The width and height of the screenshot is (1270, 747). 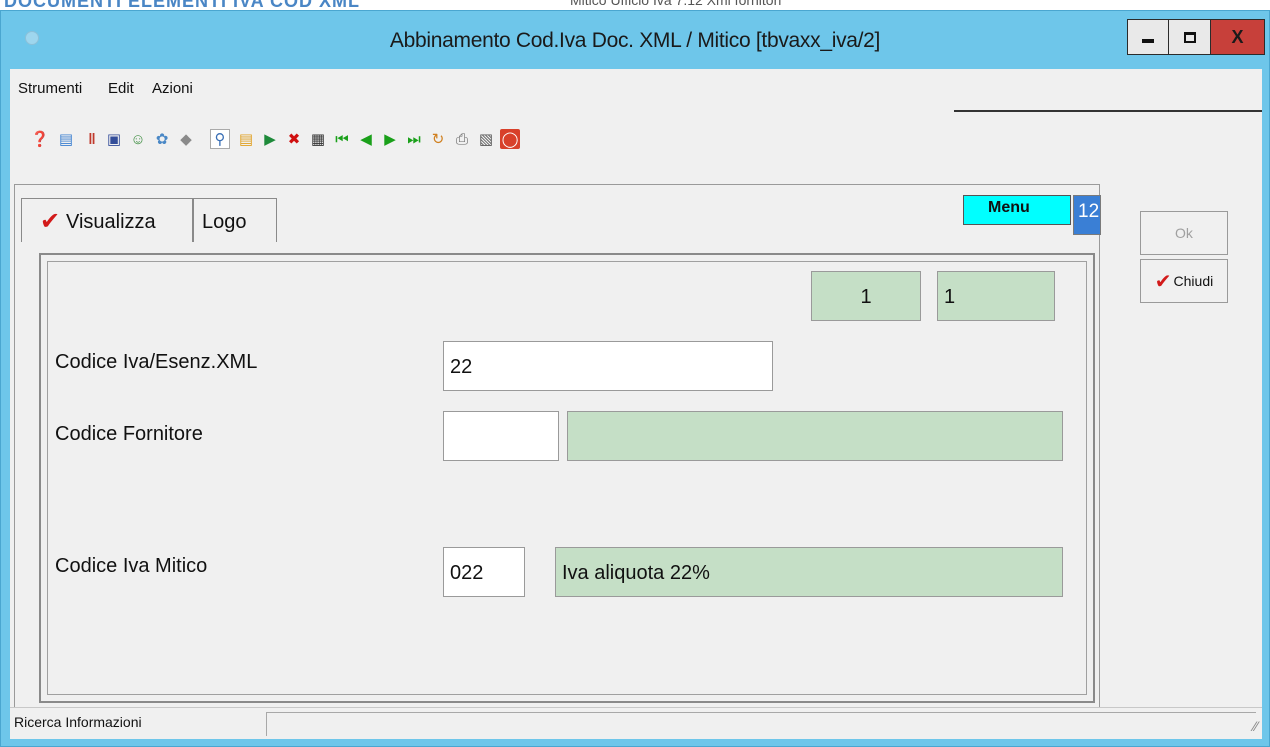 I want to click on close-button: X, so click(x=1238, y=37).